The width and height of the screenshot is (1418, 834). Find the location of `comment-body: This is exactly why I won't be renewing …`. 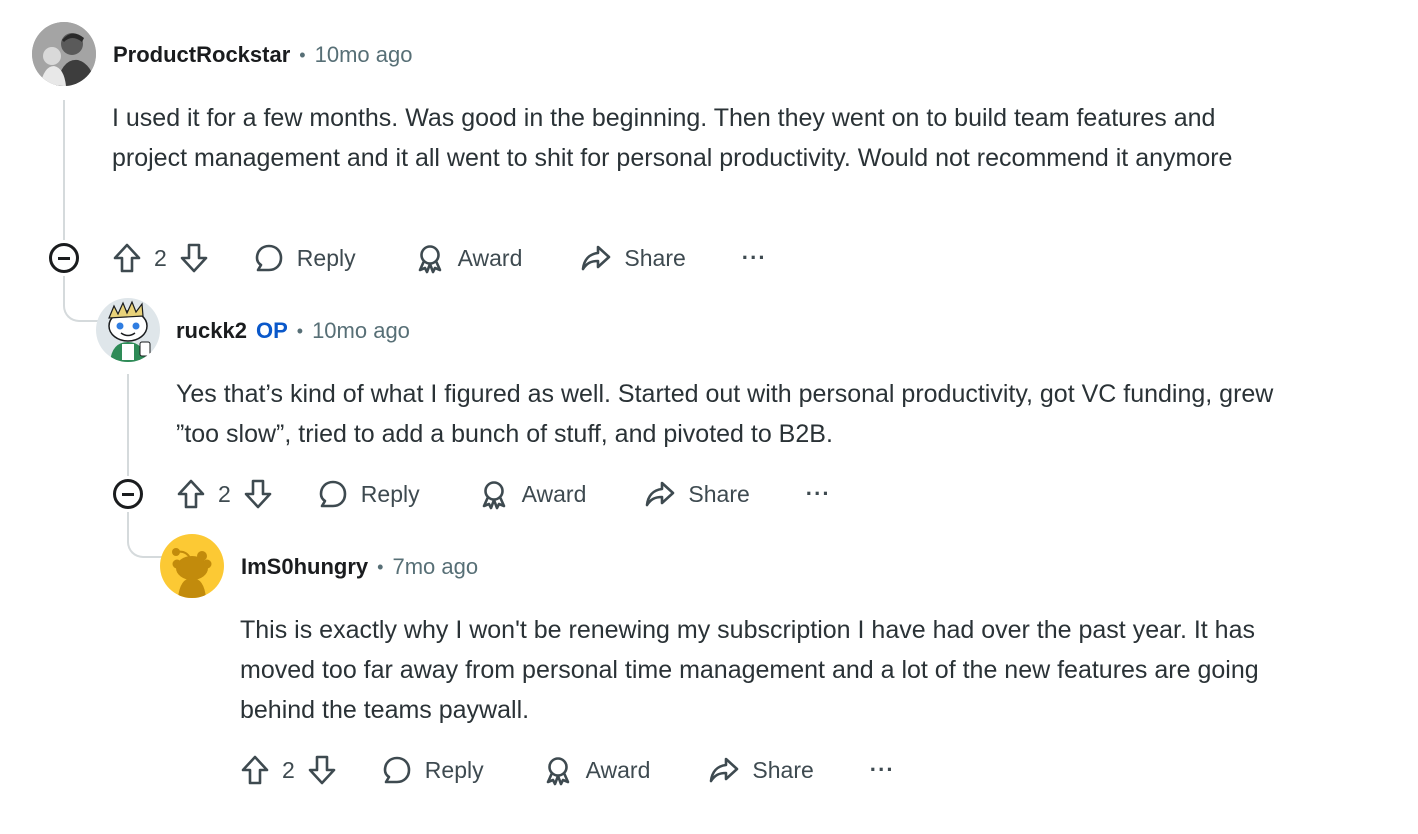

comment-body: This is exactly why I won't be renewing … is located at coordinates (749, 670).